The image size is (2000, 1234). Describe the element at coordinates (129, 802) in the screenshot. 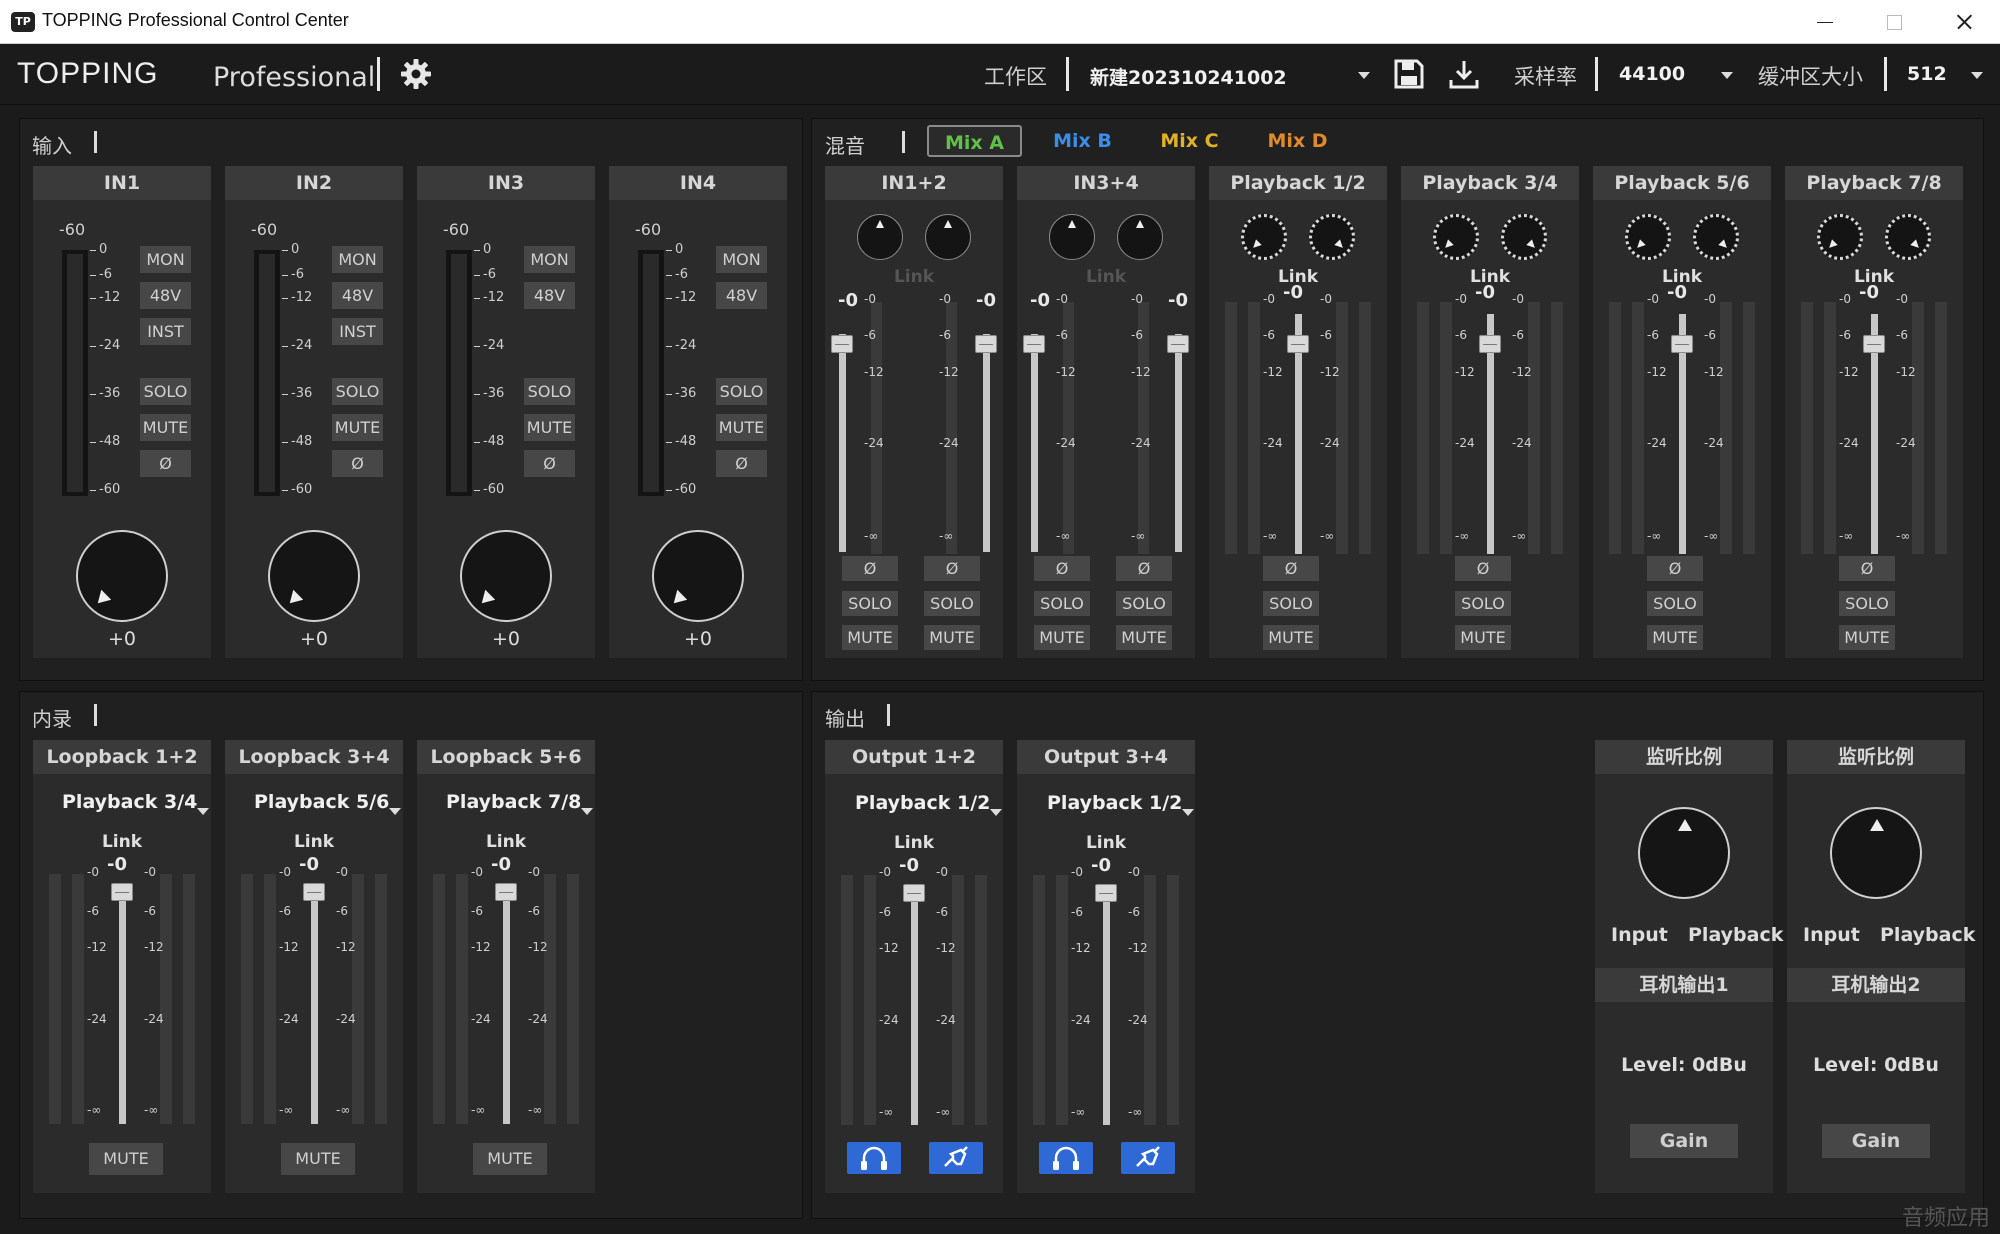

I see `loopback-source-select: Playback 3/4` at that location.